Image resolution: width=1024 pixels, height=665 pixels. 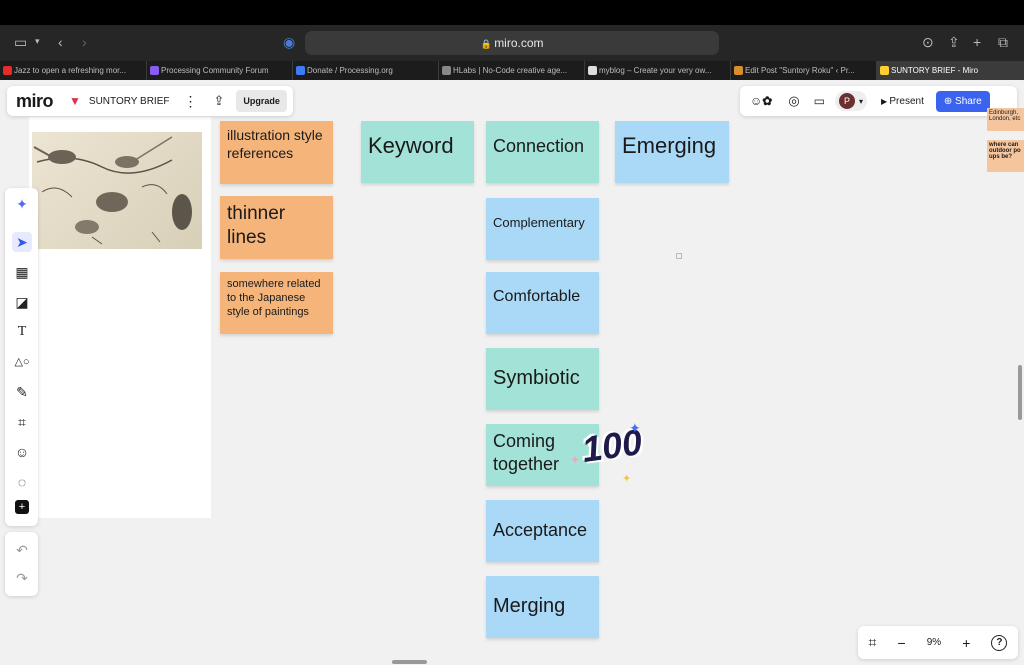 What do you see at coordinates (542, 607) in the screenshot?
I see `sticky-note-merging: Merging` at bounding box center [542, 607].